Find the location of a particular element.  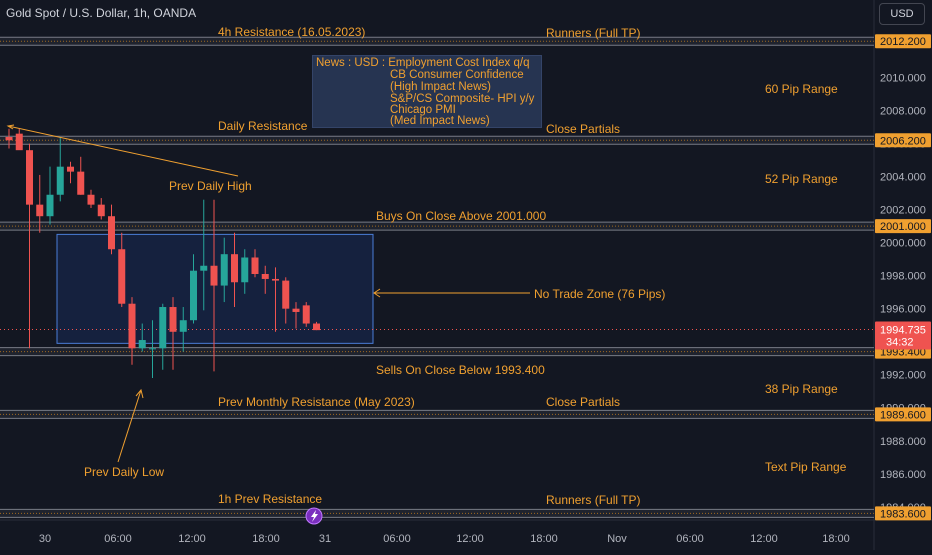

label-text-pip-range: Text Pip Range is located at coordinates (806, 467).